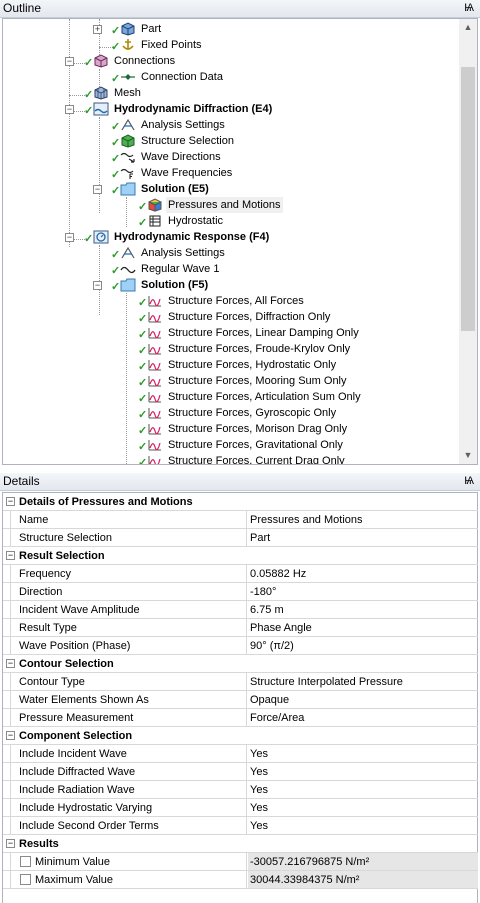 This screenshot has width=480, height=903. Describe the element at coordinates (267, 610) in the screenshot. I see `property-value: 6.75 m` at that location.